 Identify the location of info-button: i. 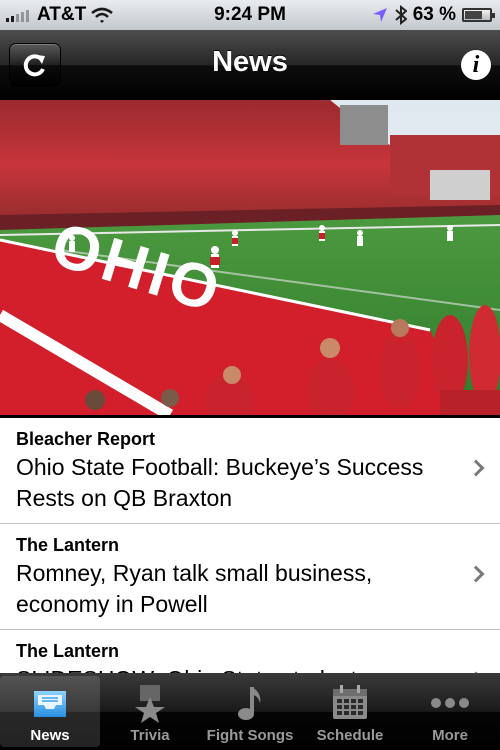
(476, 65).